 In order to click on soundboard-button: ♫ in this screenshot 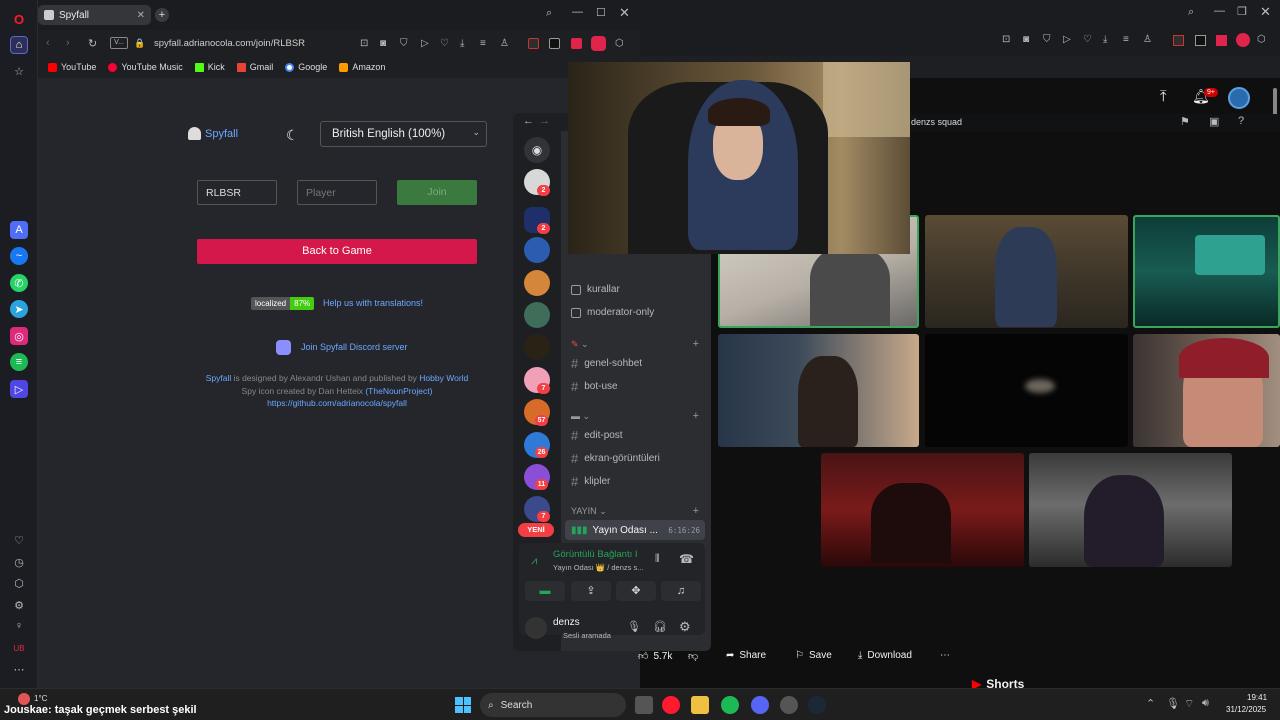, I will do `click(681, 591)`.